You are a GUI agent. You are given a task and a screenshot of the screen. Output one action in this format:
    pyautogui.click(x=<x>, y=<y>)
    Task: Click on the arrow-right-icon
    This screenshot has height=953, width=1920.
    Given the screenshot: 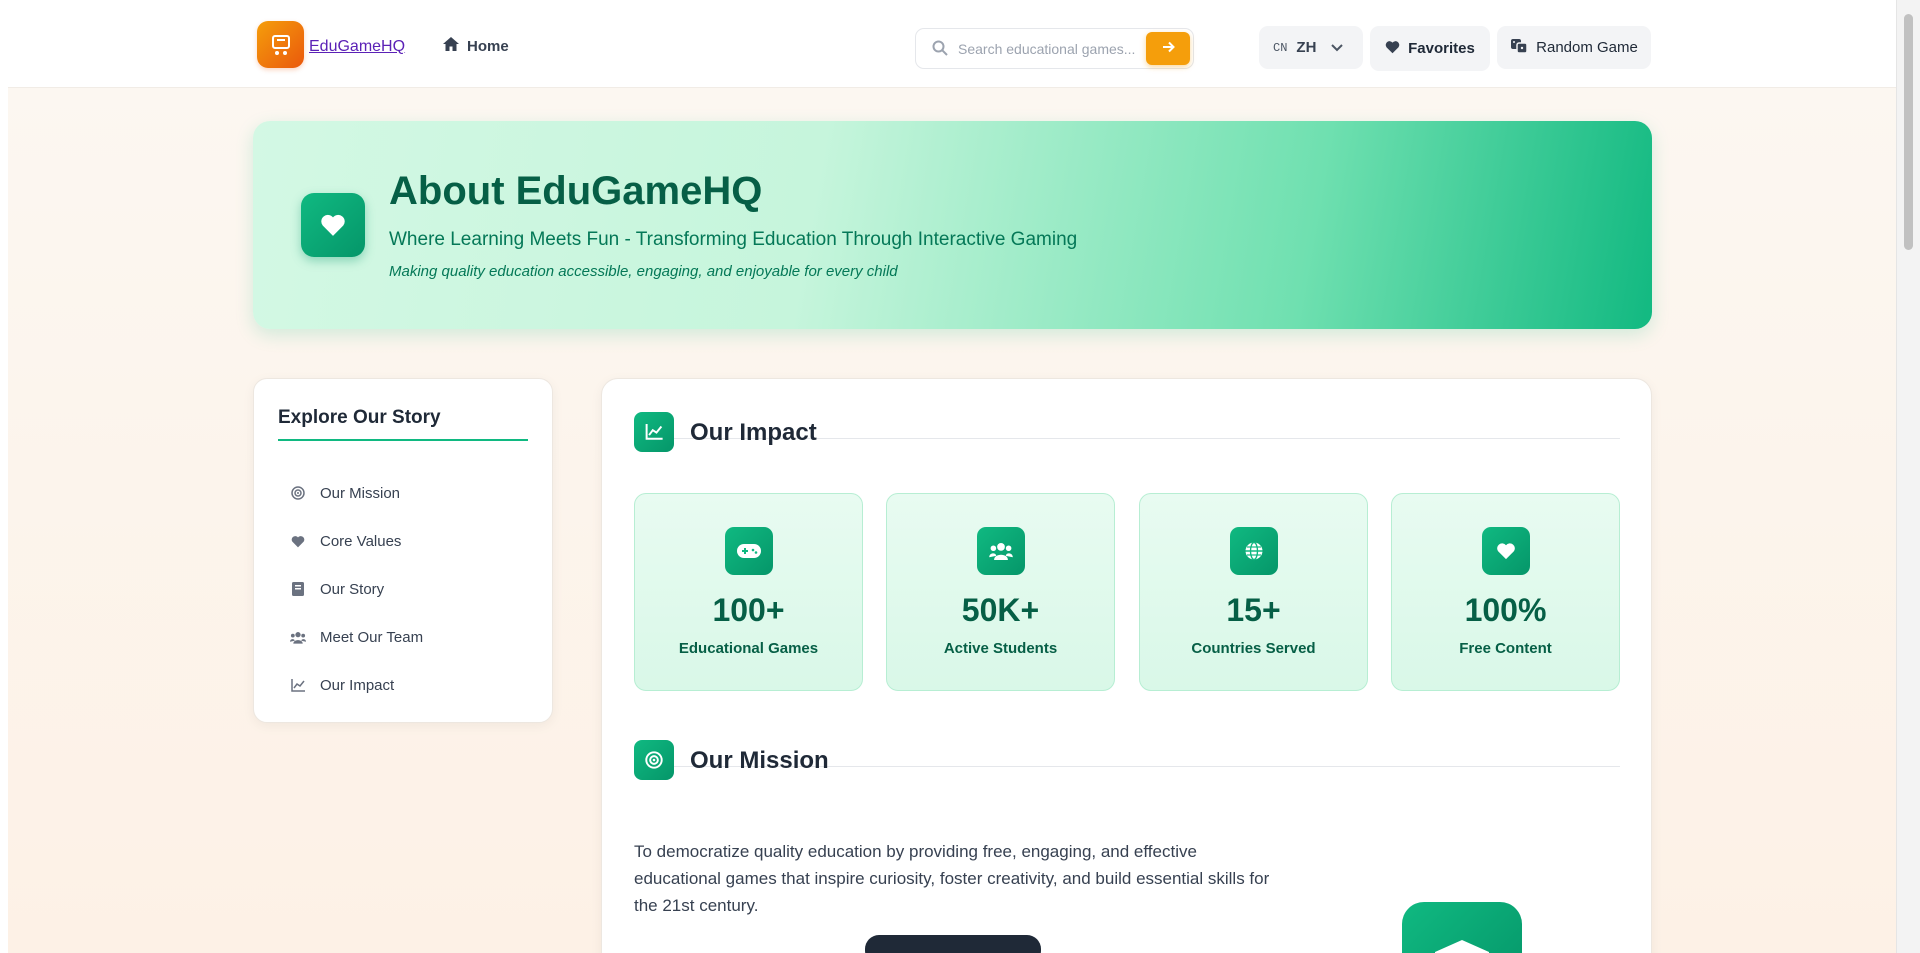 What is the action you would take?
    pyautogui.click(x=1168, y=48)
    